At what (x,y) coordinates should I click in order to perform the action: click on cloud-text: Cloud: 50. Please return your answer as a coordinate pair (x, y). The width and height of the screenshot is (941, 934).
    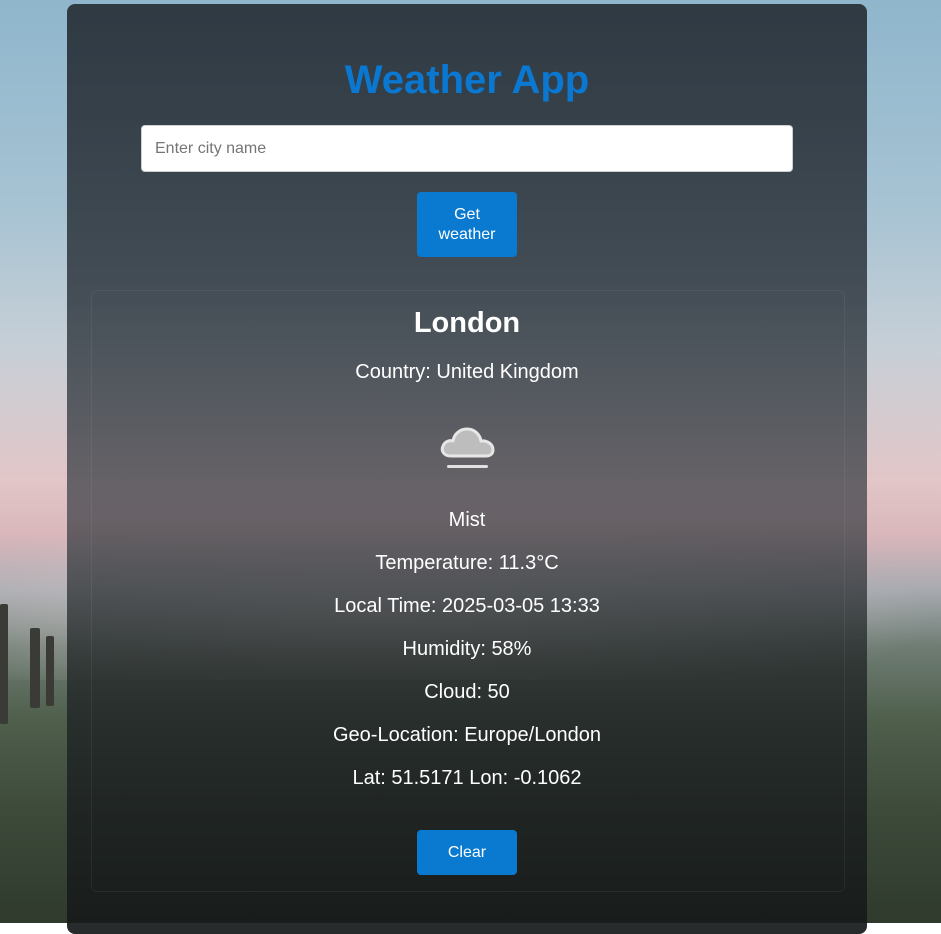
    Looking at the image, I should click on (467, 692).